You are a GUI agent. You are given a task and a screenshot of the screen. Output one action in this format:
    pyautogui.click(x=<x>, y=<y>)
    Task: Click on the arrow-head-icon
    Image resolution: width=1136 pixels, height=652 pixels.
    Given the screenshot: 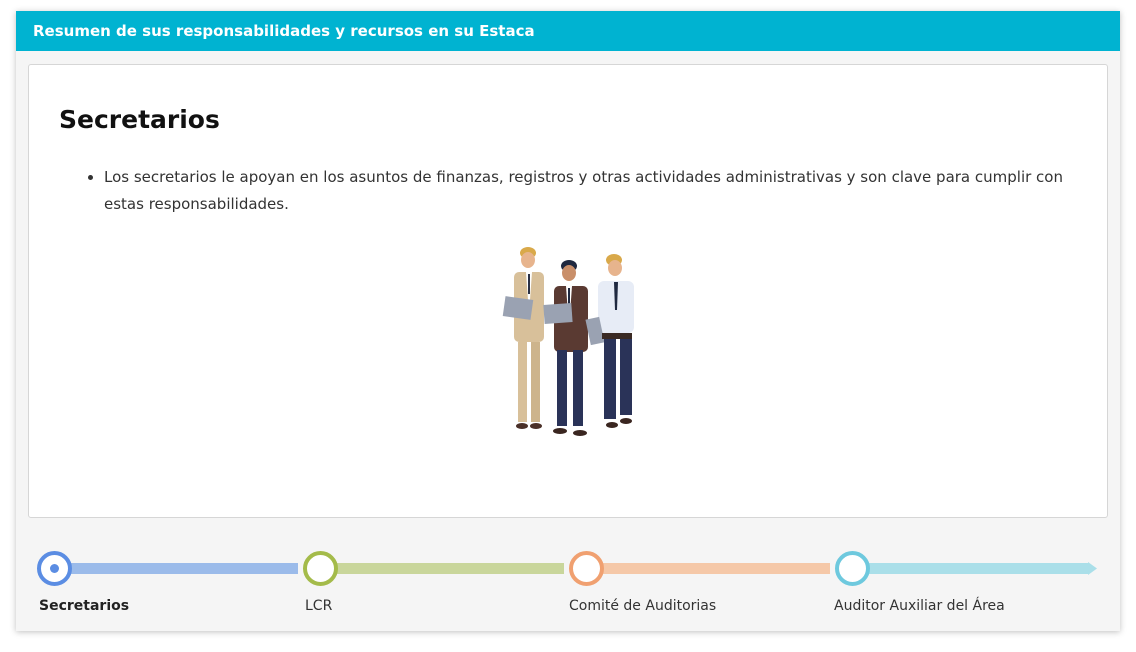 What is the action you would take?
    pyautogui.click(x=1092, y=568)
    